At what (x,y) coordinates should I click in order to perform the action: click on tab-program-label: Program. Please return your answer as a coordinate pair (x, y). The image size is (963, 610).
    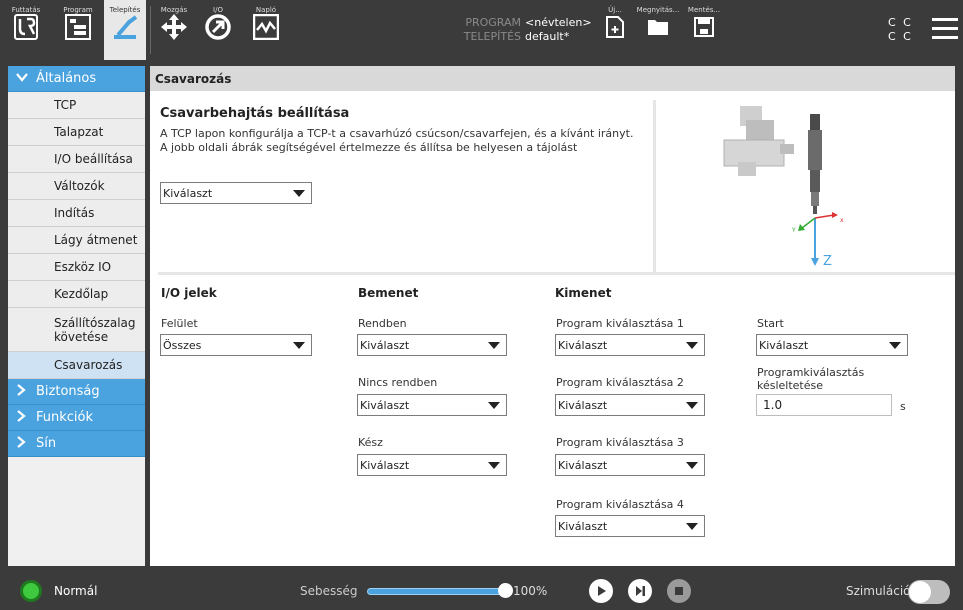
    Looking at the image, I should click on (78, 10).